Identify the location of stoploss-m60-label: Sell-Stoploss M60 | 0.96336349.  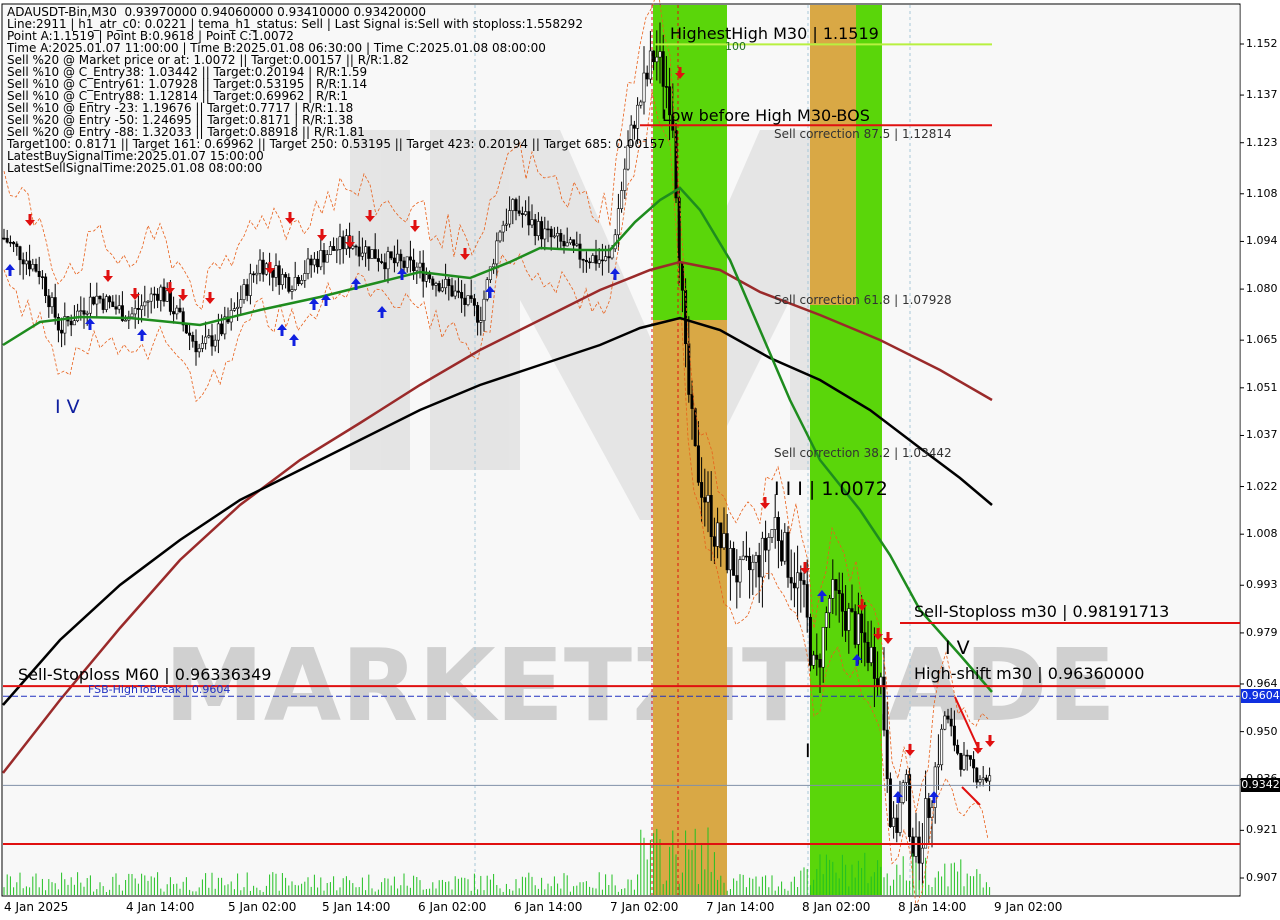
(145, 674).